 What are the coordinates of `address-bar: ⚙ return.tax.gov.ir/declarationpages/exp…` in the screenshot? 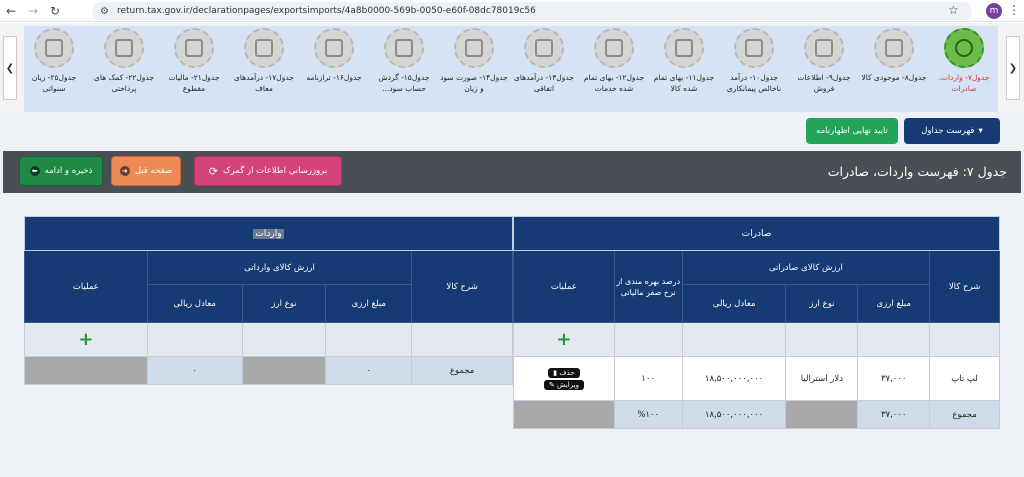 It's located at (532, 11).